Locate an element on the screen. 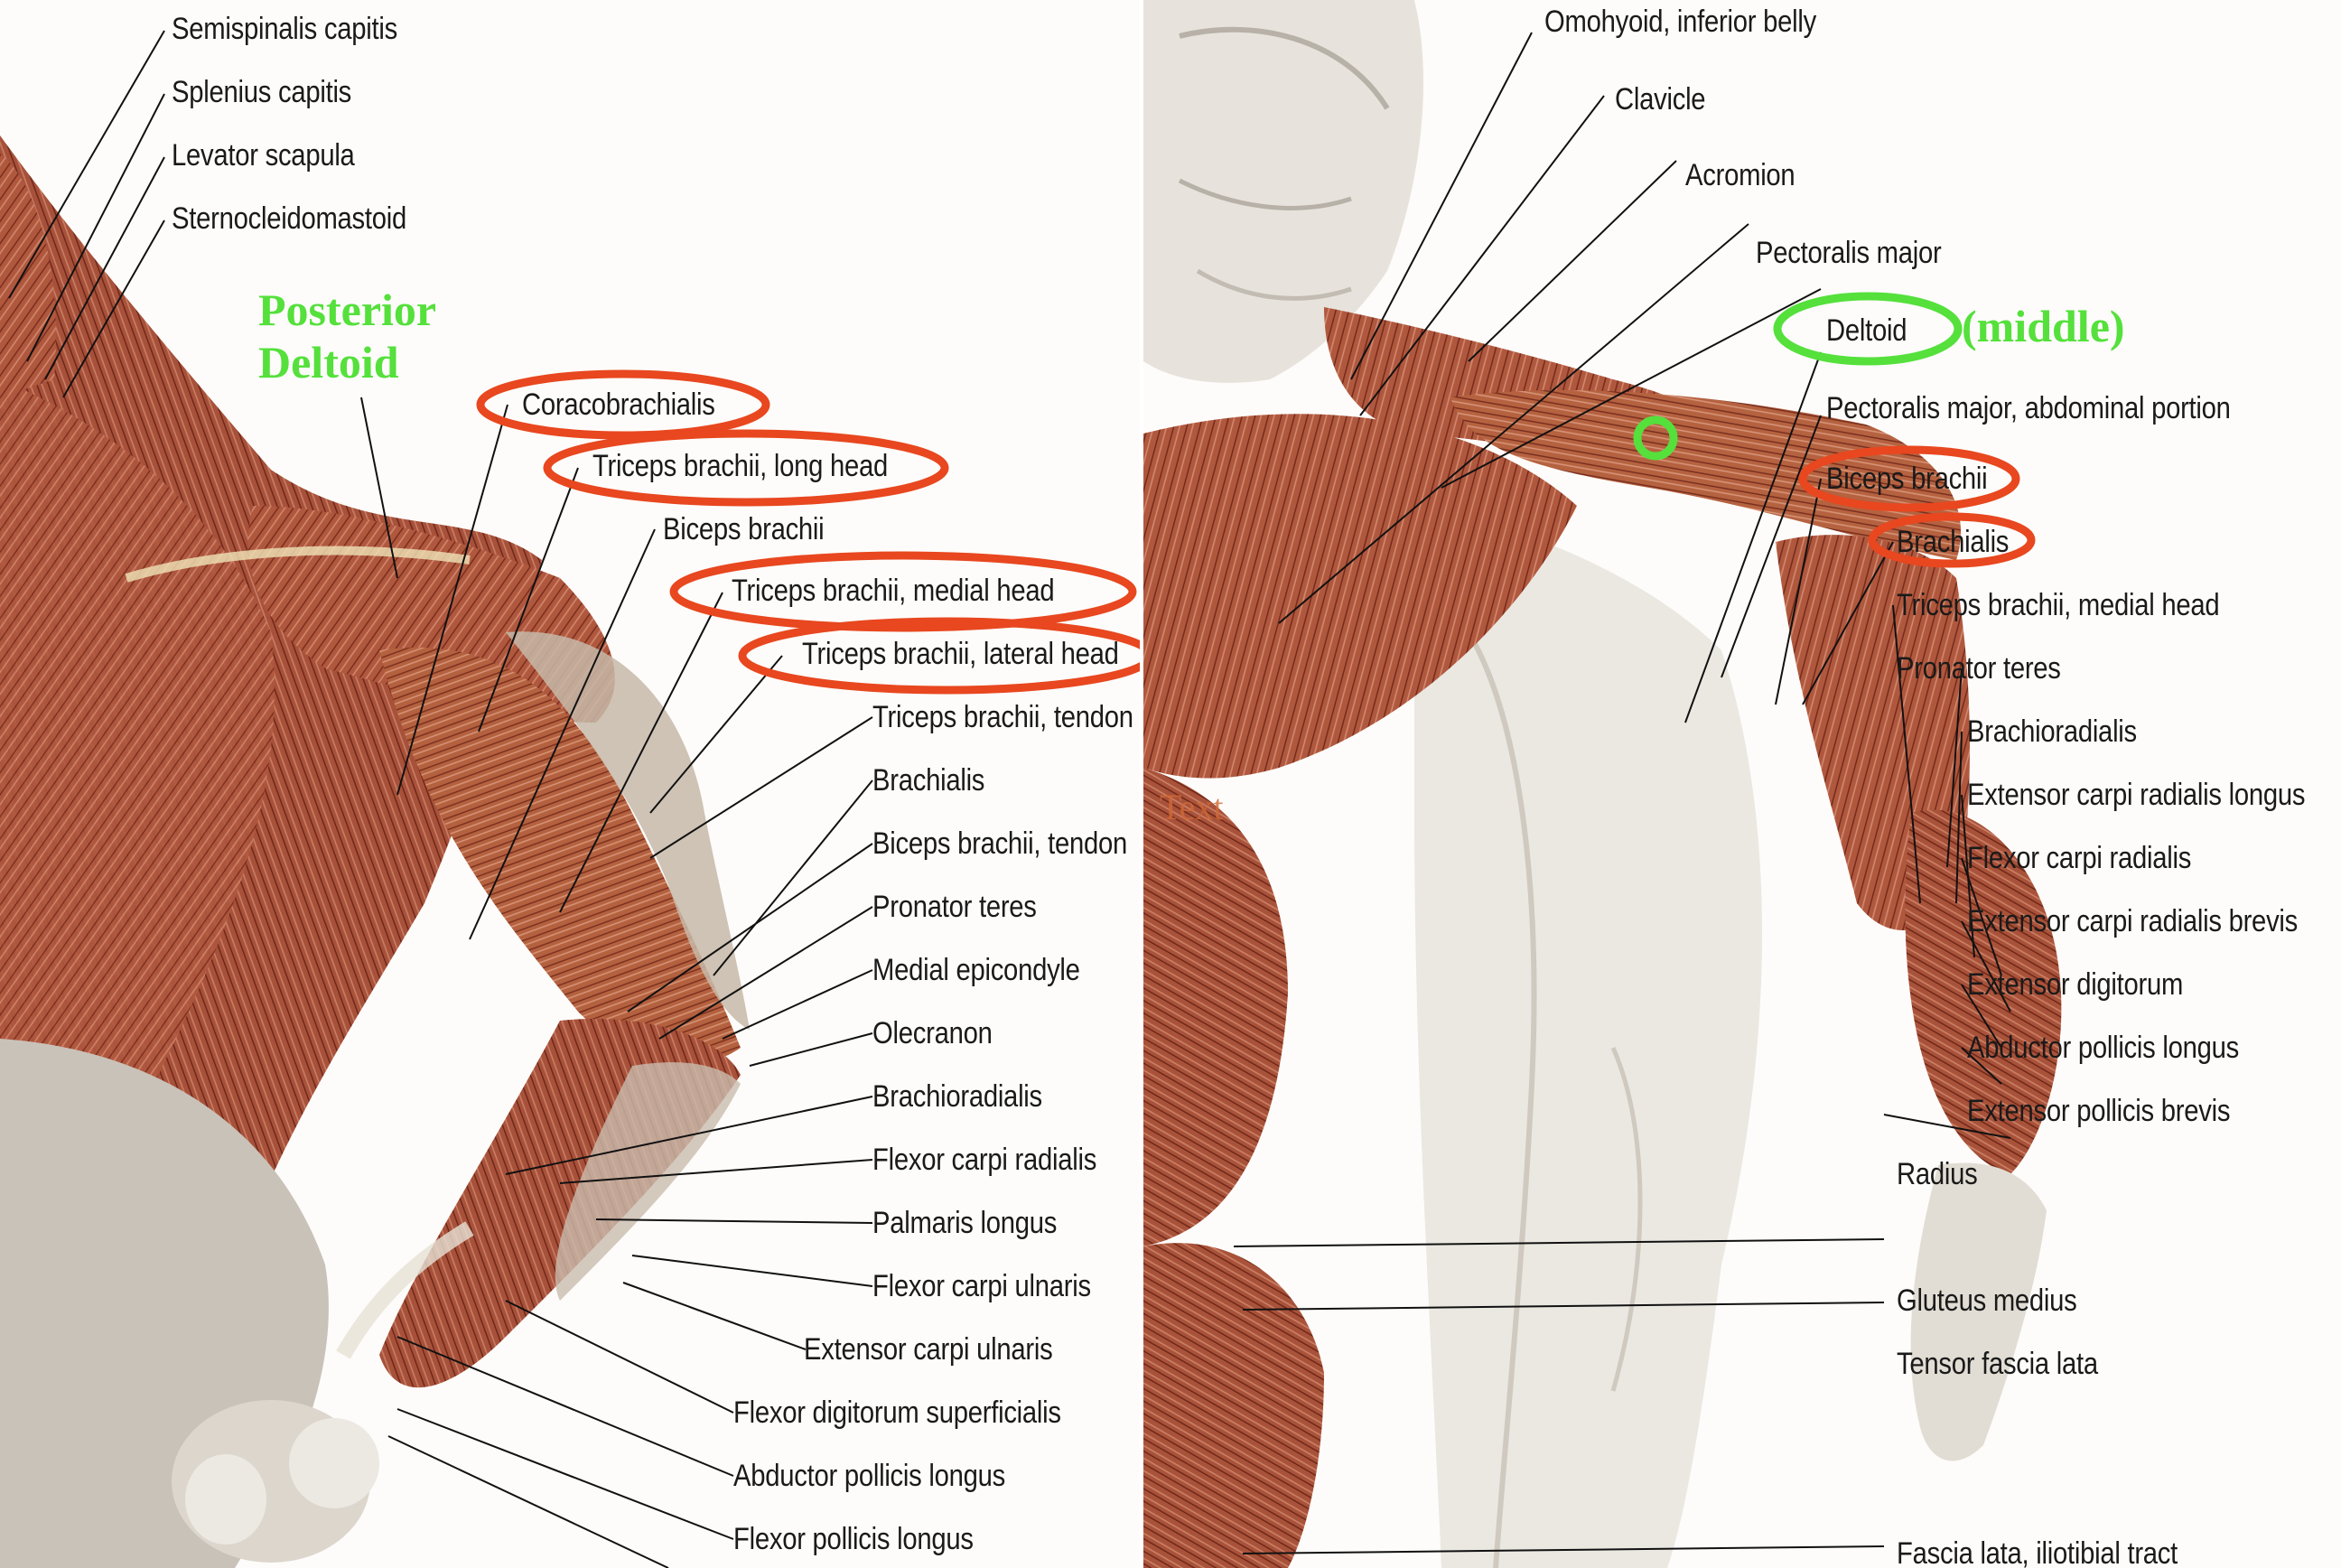  label-pectoralis-major: Pectoralis major is located at coordinates (1849, 253).